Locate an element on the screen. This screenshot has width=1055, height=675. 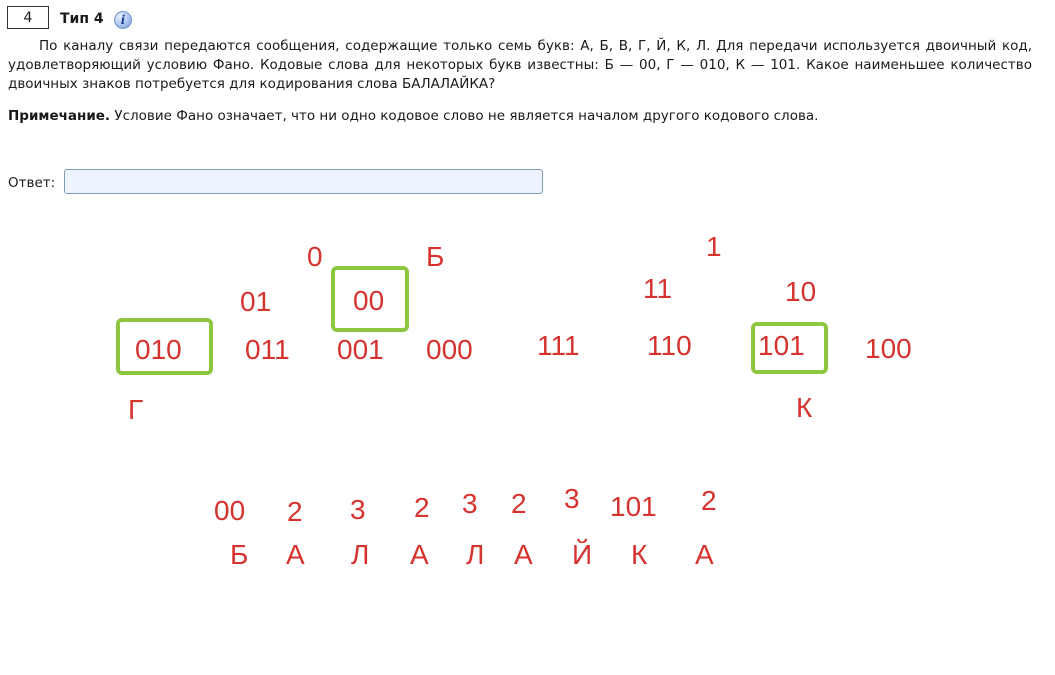
word-letter-4: Л is located at coordinates (475, 554).